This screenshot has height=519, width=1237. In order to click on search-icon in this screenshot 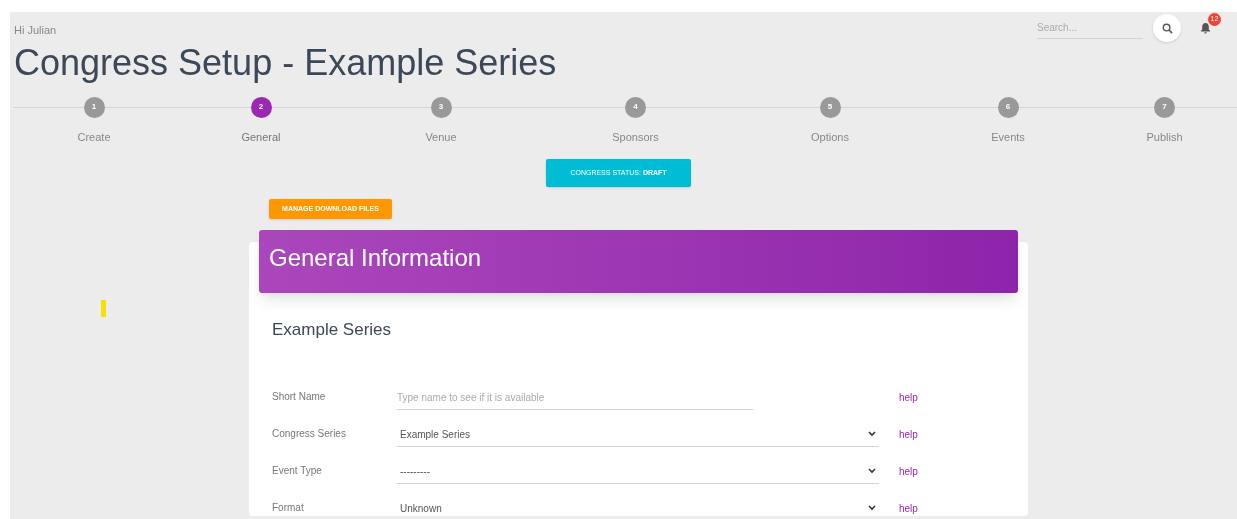, I will do `click(1167, 28)`.